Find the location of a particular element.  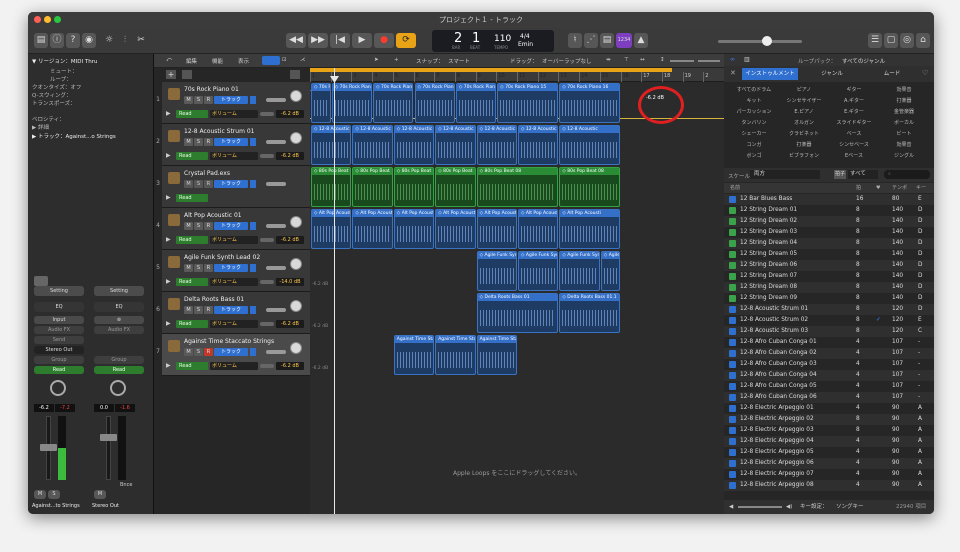

category-button: スライドギター is located at coordinates (854, 122).